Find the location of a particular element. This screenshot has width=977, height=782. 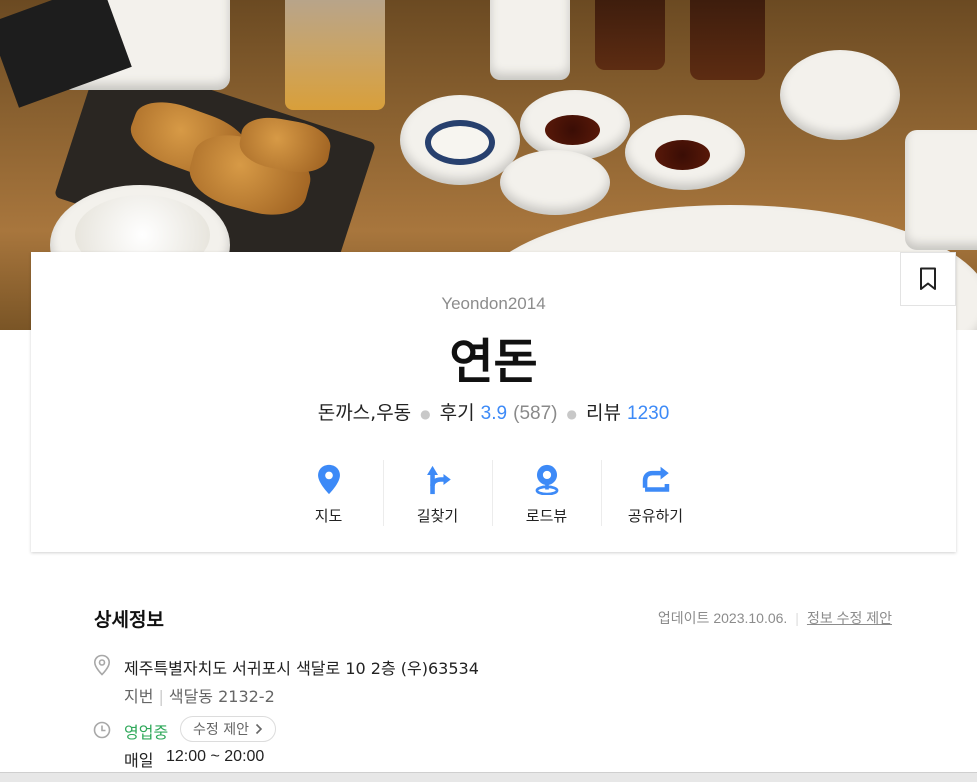

chevron-right-icon is located at coordinates (259, 729).